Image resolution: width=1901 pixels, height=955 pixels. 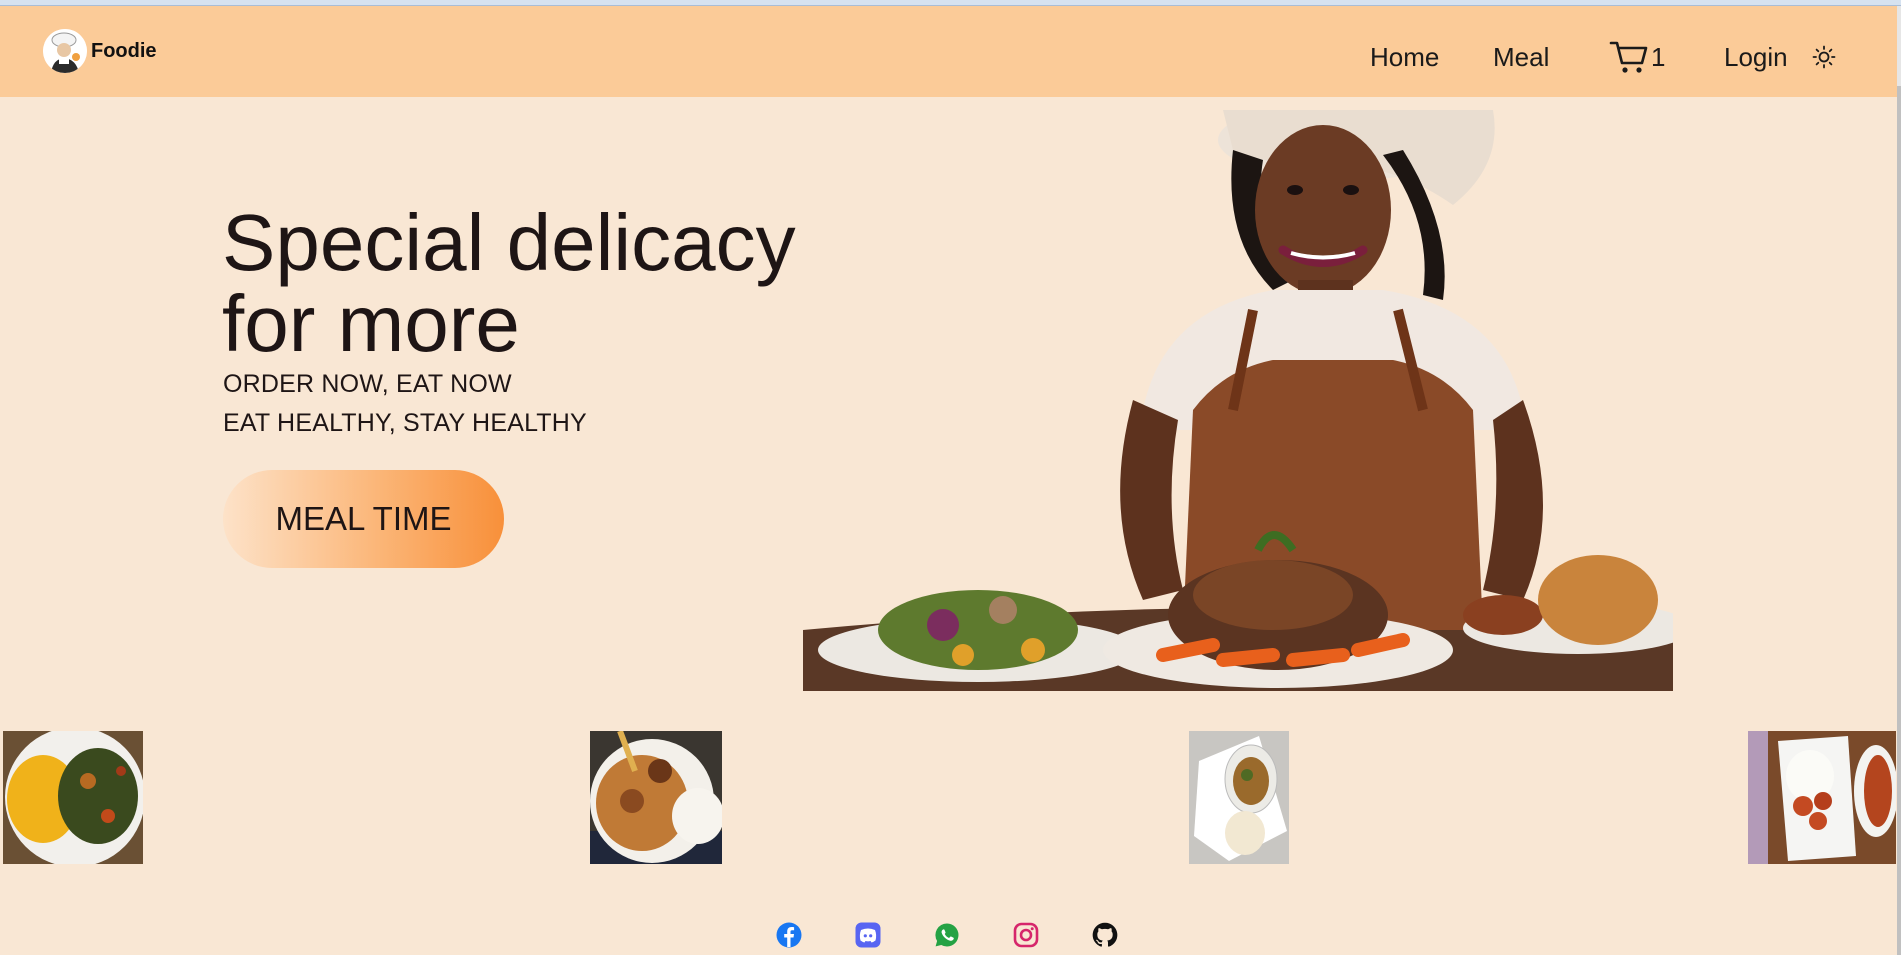 I want to click on theme-toggle-button, so click(x=1824, y=59).